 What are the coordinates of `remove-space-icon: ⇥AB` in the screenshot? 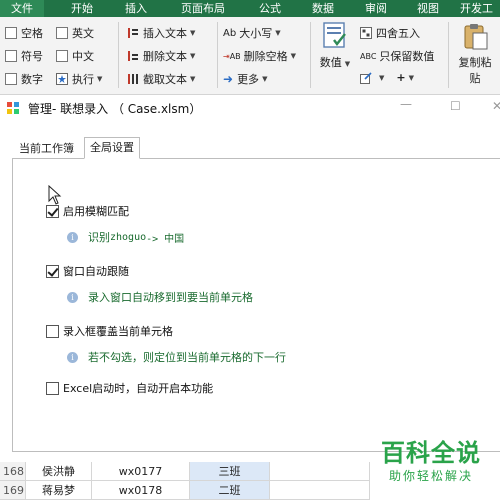 It's located at (232, 56).